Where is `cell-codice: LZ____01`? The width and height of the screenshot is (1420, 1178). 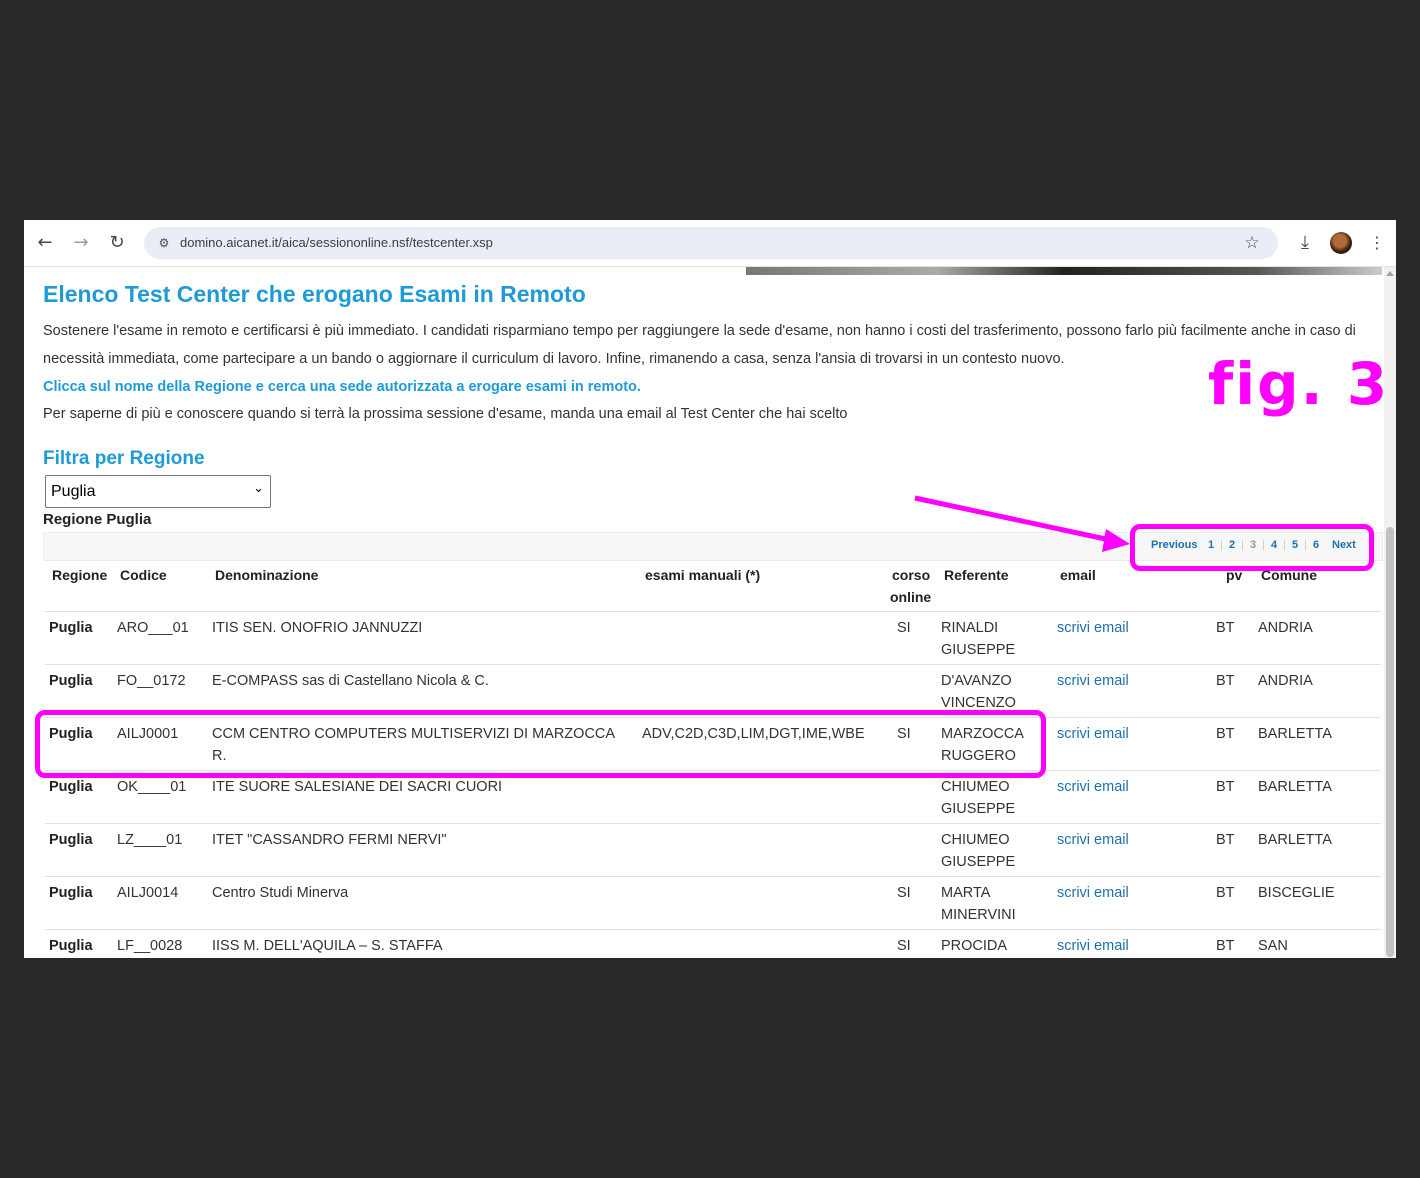
cell-codice: LZ____01 is located at coordinates (150, 840).